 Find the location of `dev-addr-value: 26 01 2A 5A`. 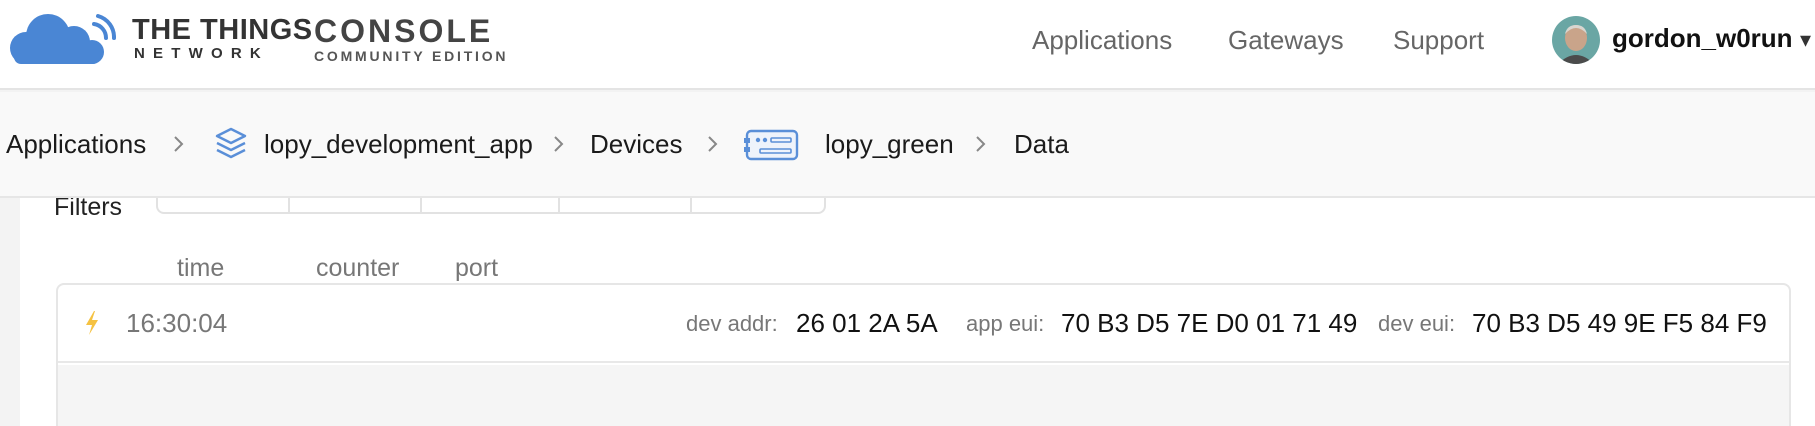

dev-addr-value: 26 01 2A 5A is located at coordinates (867, 323).